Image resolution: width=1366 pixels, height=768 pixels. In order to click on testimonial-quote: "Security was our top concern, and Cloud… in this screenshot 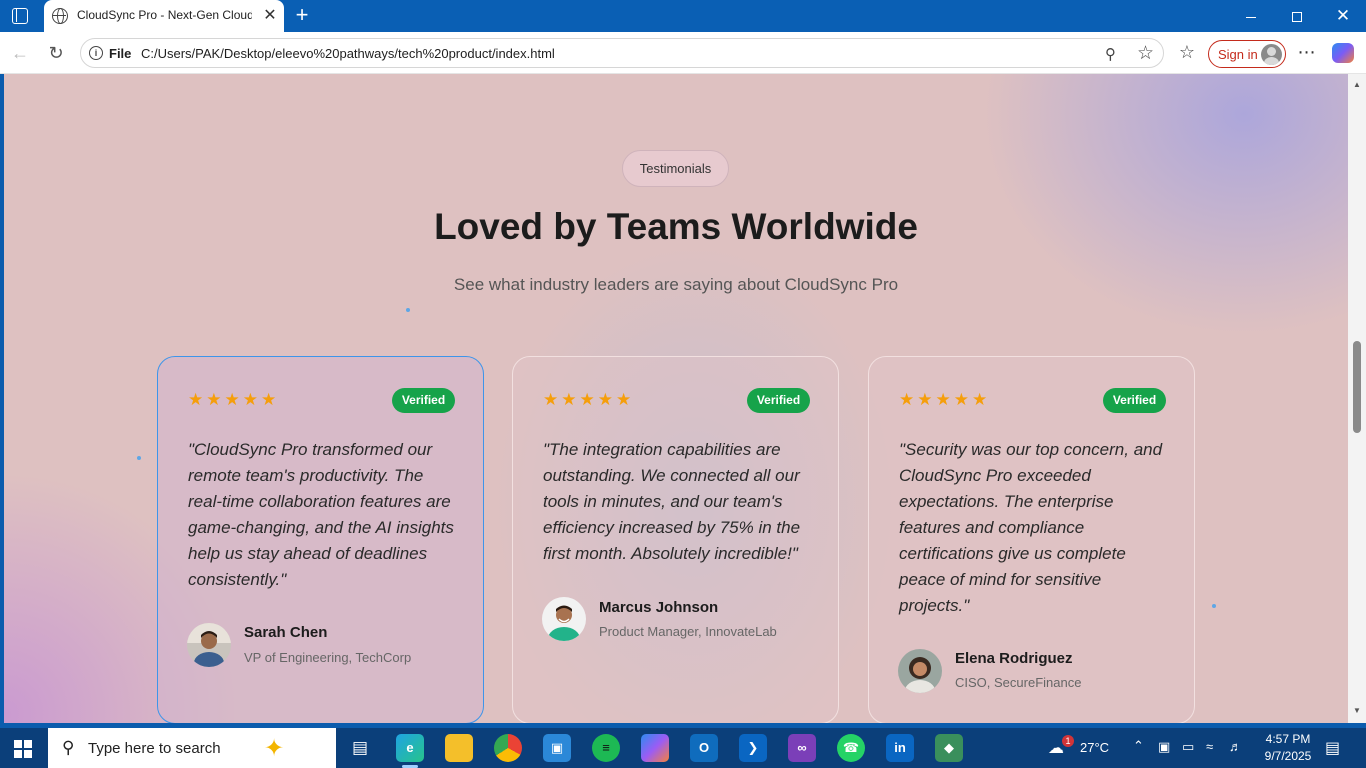, I will do `click(1031, 527)`.